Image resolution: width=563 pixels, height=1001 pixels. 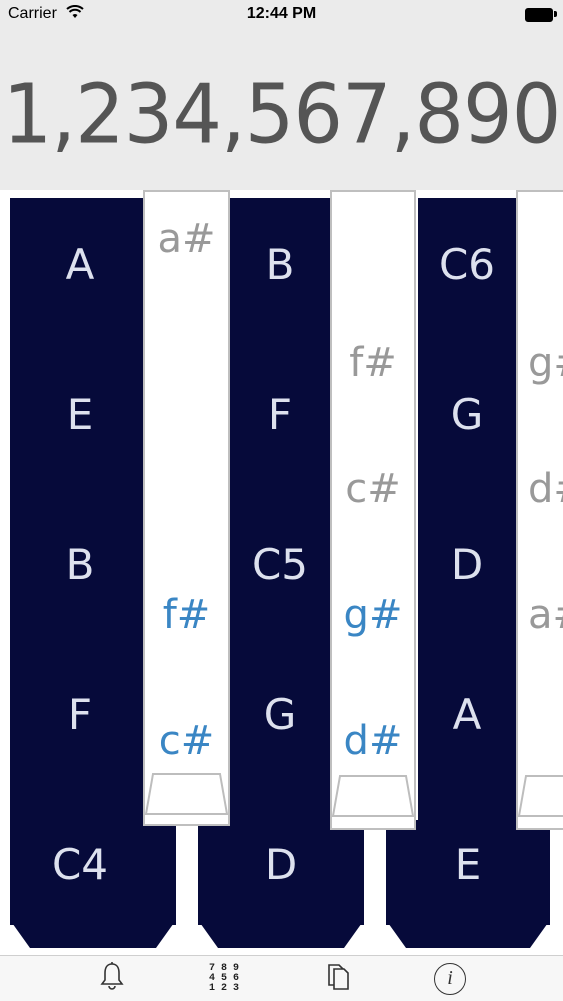 I want to click on status-bar: Carrier 12:44 PM, so click(x=281, y=15).